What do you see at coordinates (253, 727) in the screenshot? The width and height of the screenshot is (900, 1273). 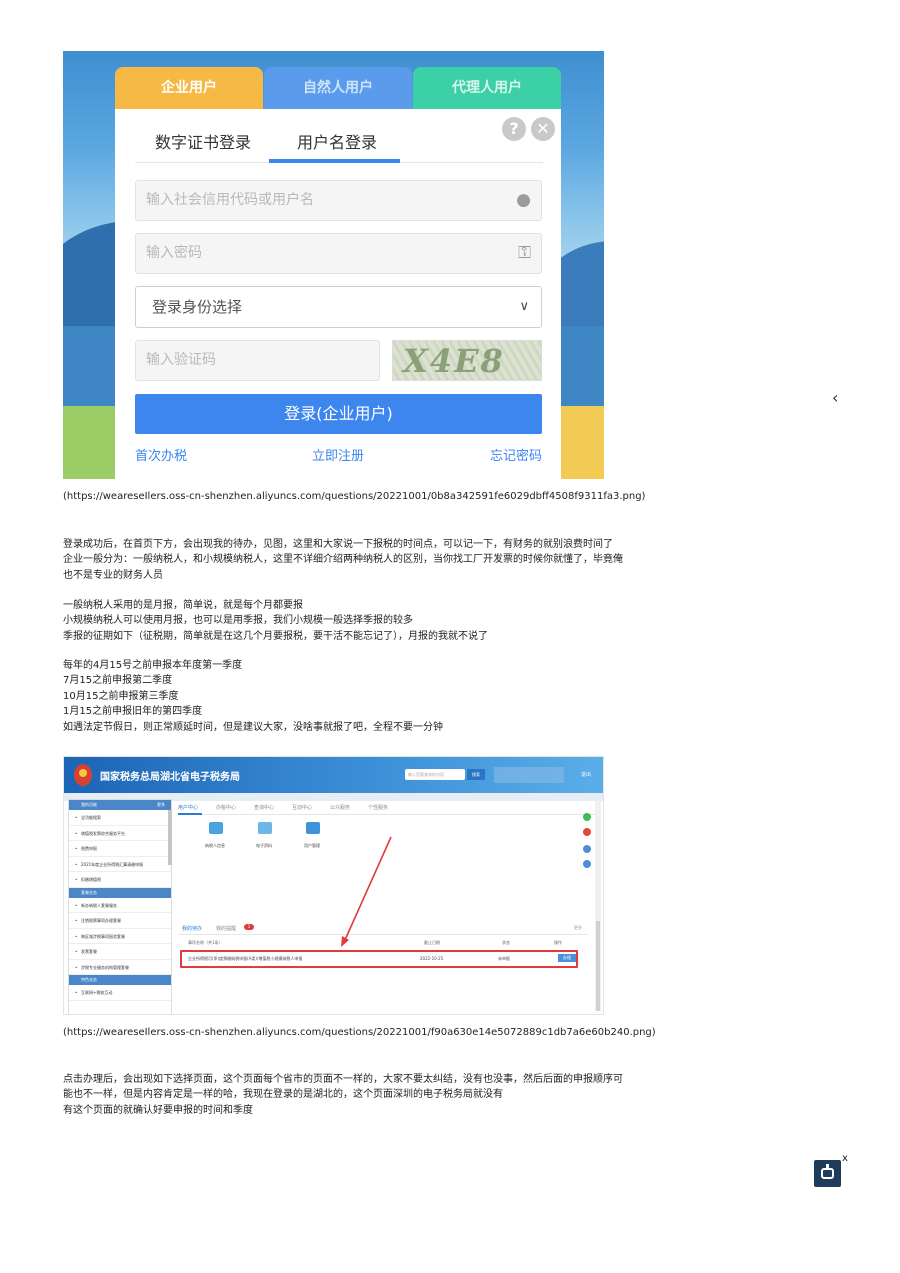 I see `text-line: 如遇法定节假日，则正常顺延时间，但是建议大家，没啥事就报了吧，全程不要一分钟` at bounding box center [253, 727].